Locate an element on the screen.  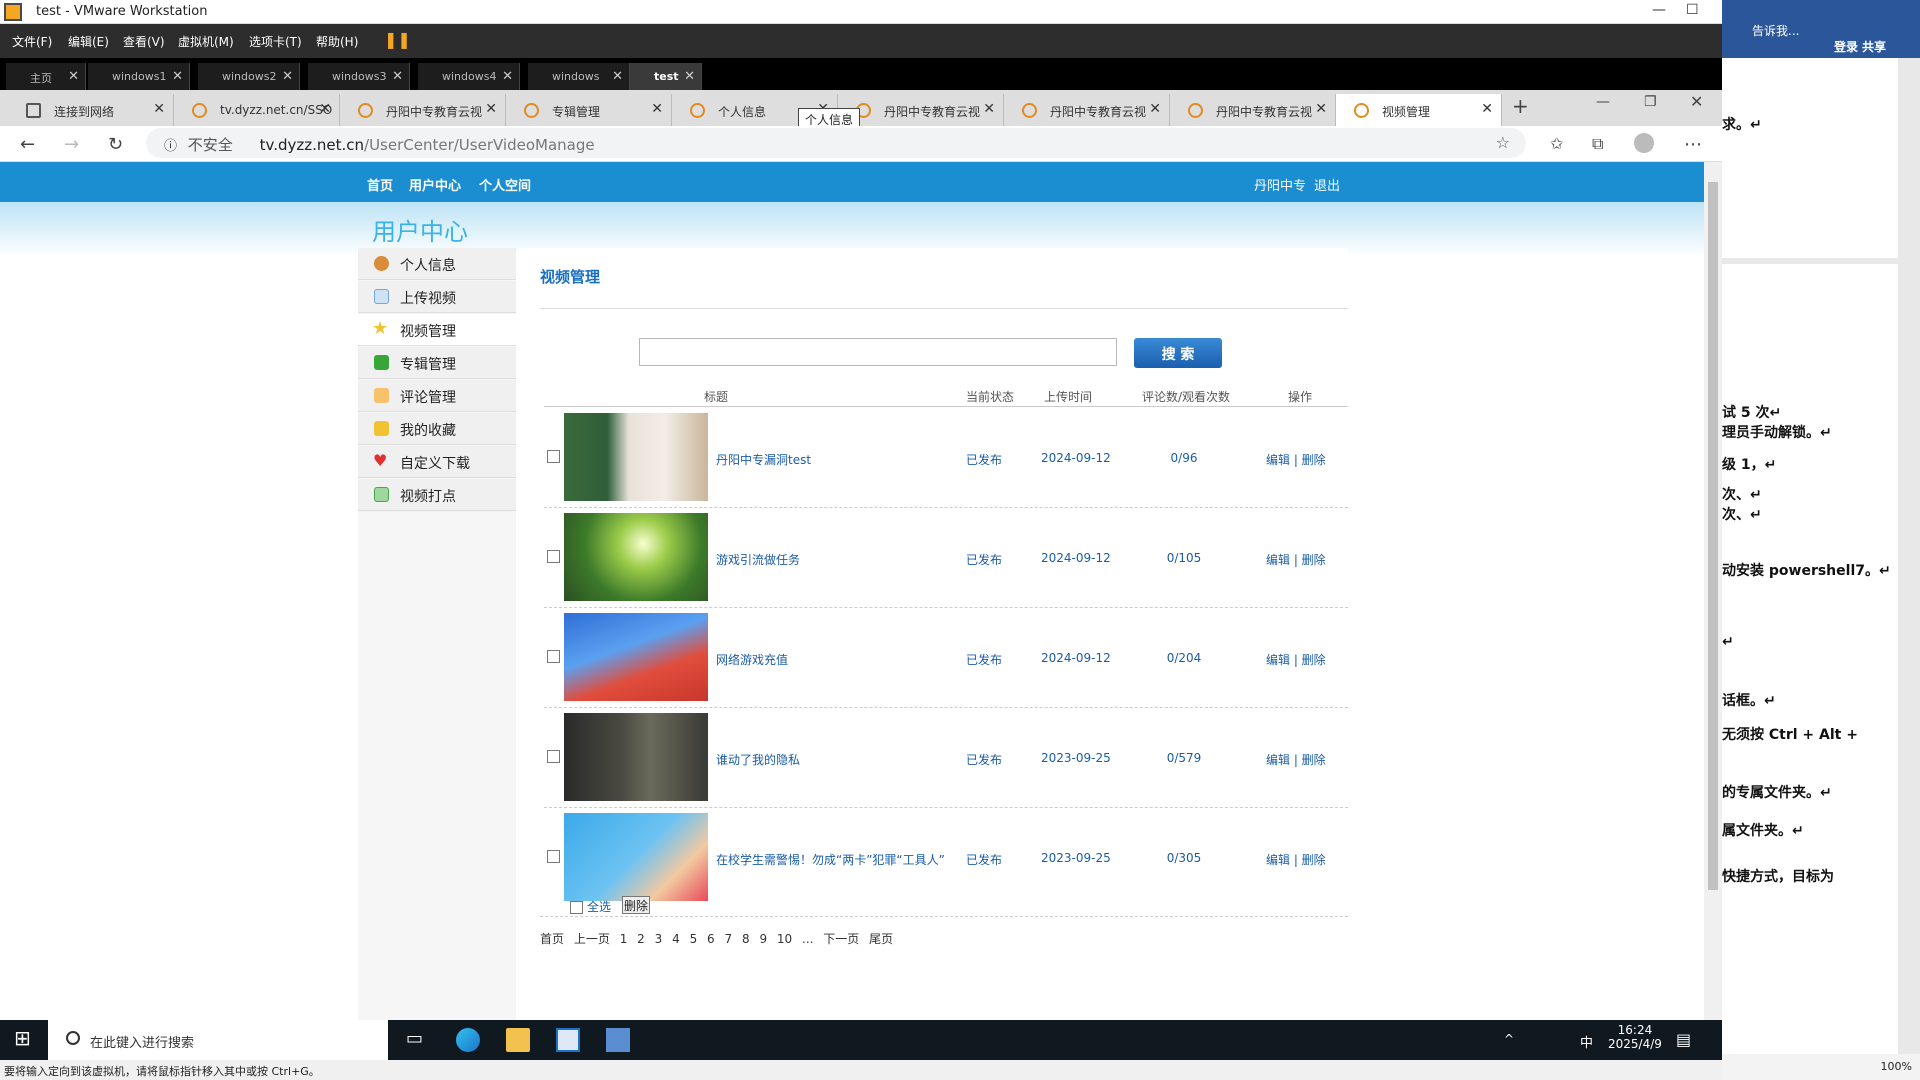
menu-tabs: 选项卡(T) is located at coordinates (275, 41).